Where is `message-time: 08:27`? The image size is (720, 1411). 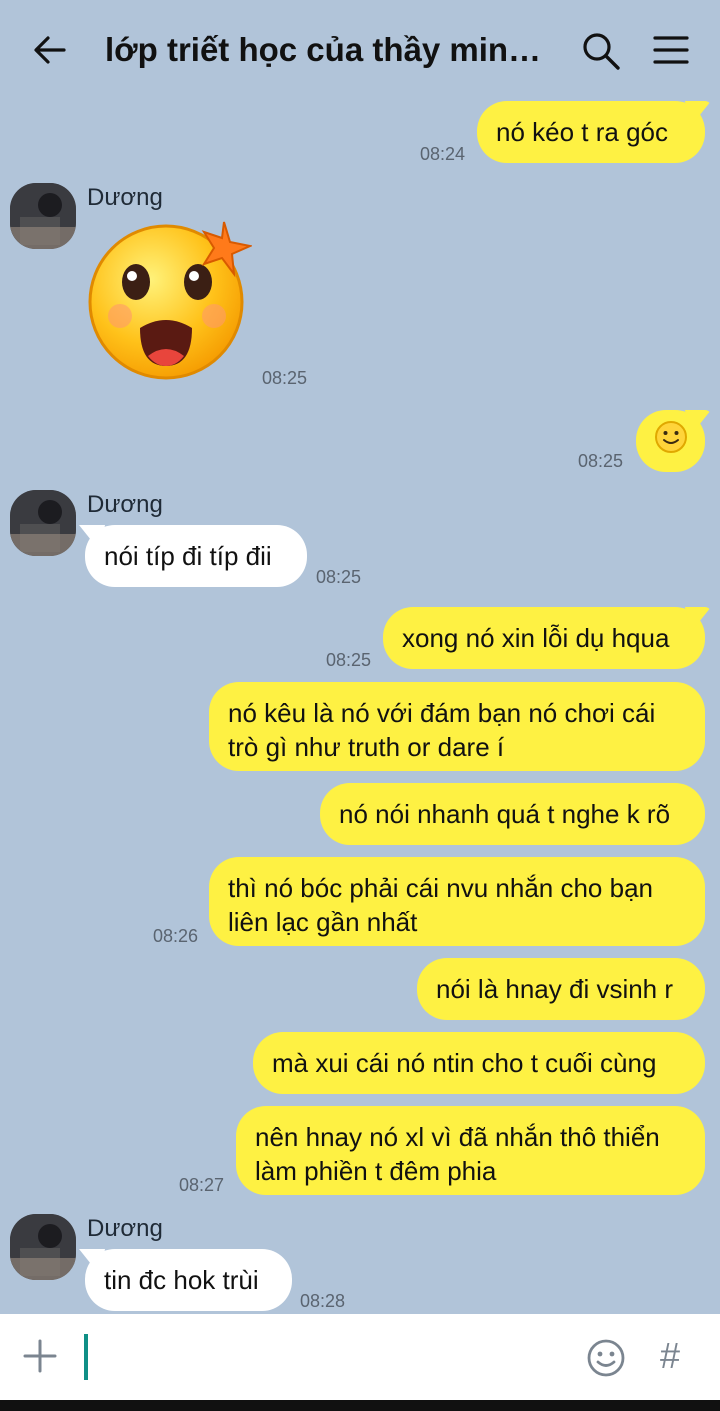
message-time: 08:27 is located at coordinates (202, 1185).